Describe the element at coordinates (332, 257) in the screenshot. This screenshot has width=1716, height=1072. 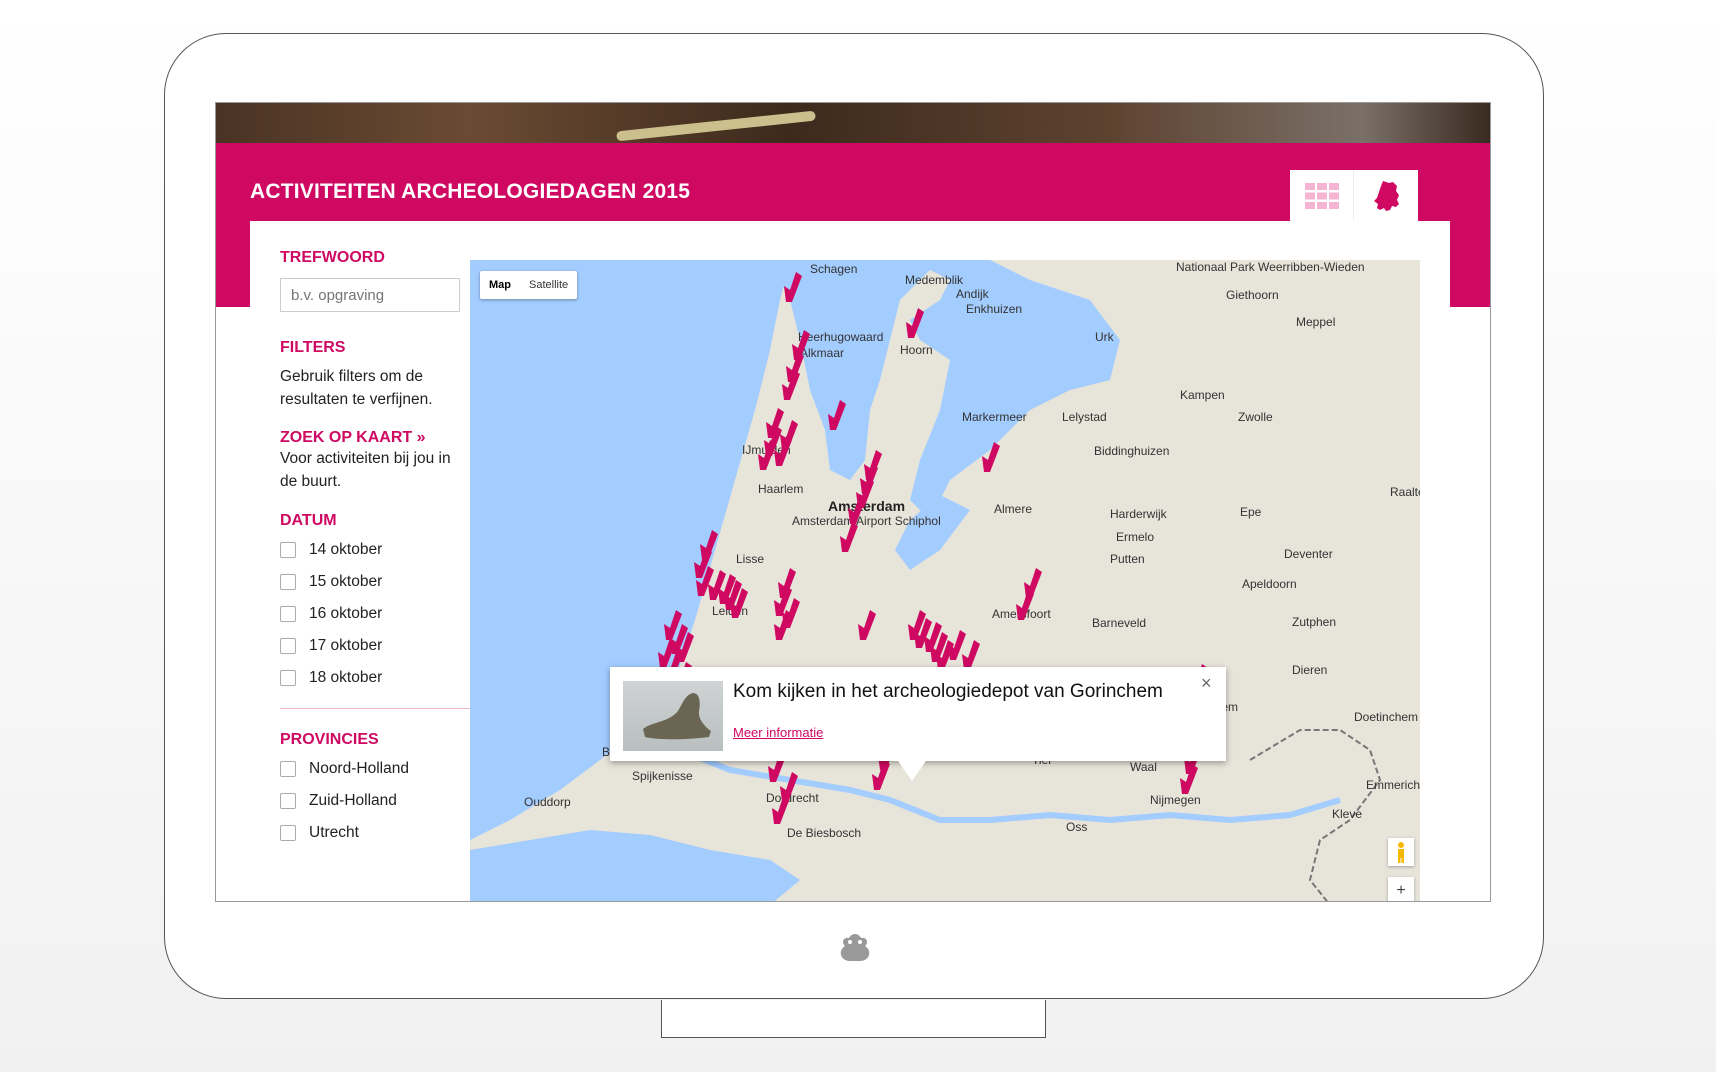
I see `keyword-heading: TREFWOORD` at that location.